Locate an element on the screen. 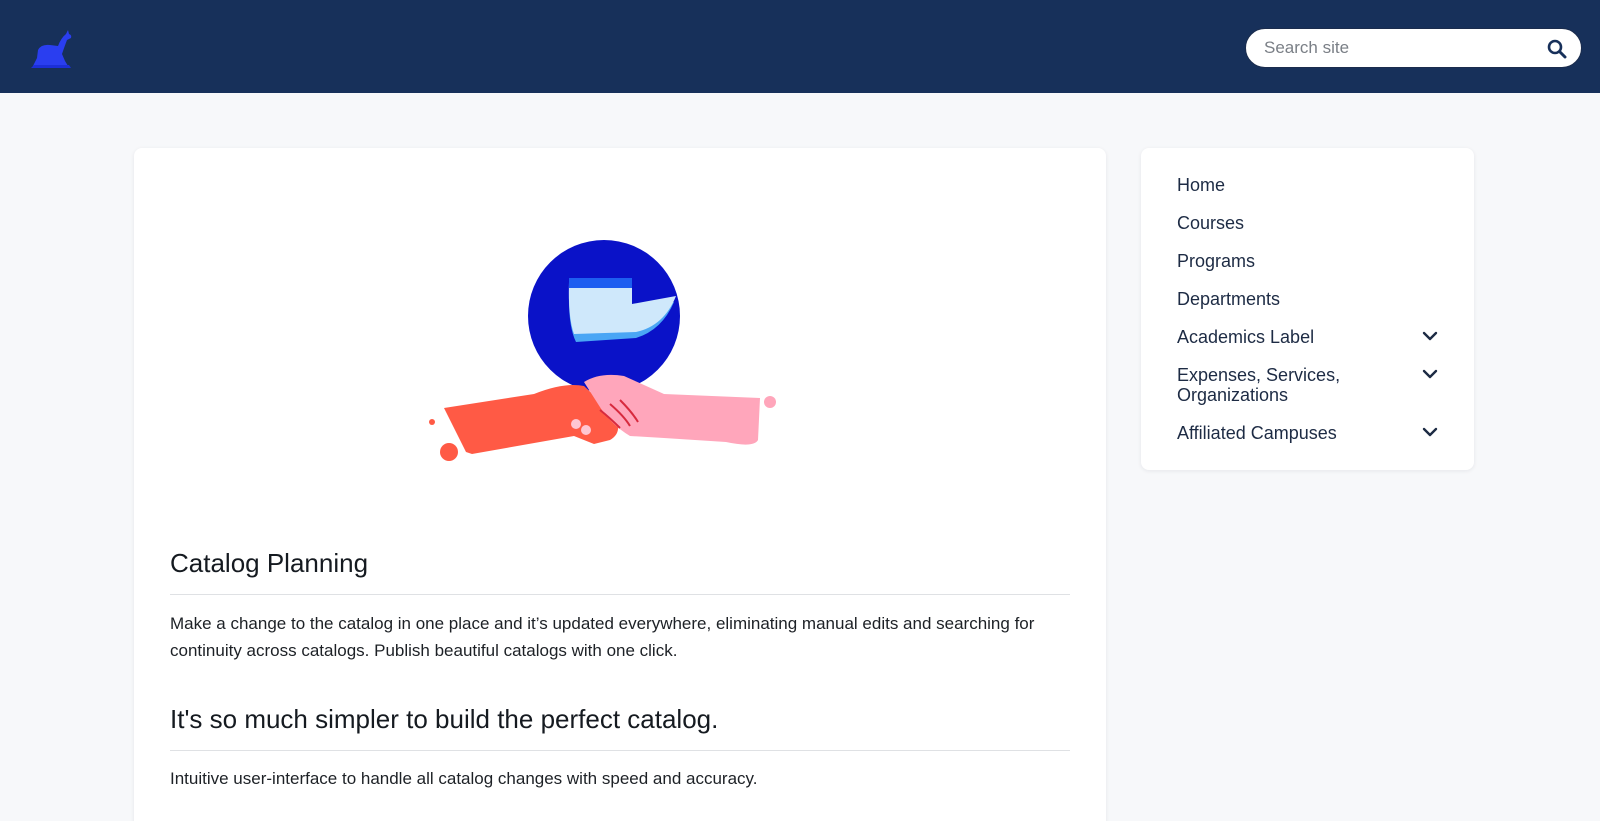 The height and width of the screenshot is (821, 1600). greyhound-logo-icon is located at coordinates (51, 49).